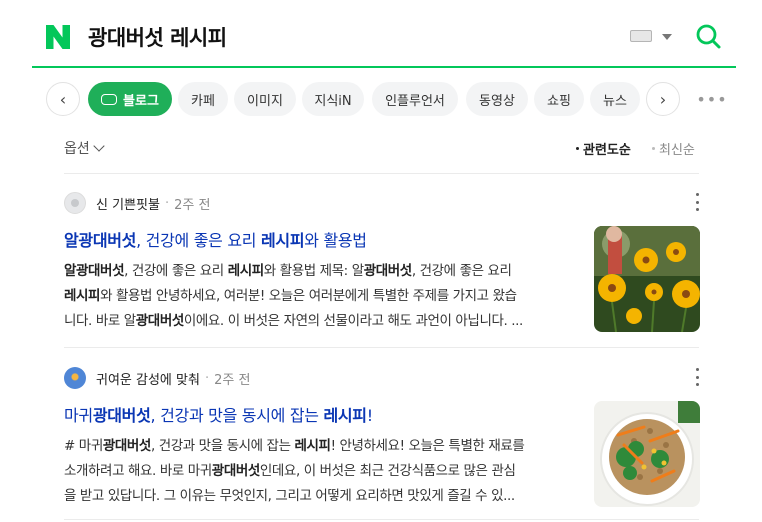 The width and height of the screenshot is (762, 522). What do you see at coordinates (128, 203) in the screenshot?
I see `author-name: 신 기쁜핏불` at bounding box center [128, 203].